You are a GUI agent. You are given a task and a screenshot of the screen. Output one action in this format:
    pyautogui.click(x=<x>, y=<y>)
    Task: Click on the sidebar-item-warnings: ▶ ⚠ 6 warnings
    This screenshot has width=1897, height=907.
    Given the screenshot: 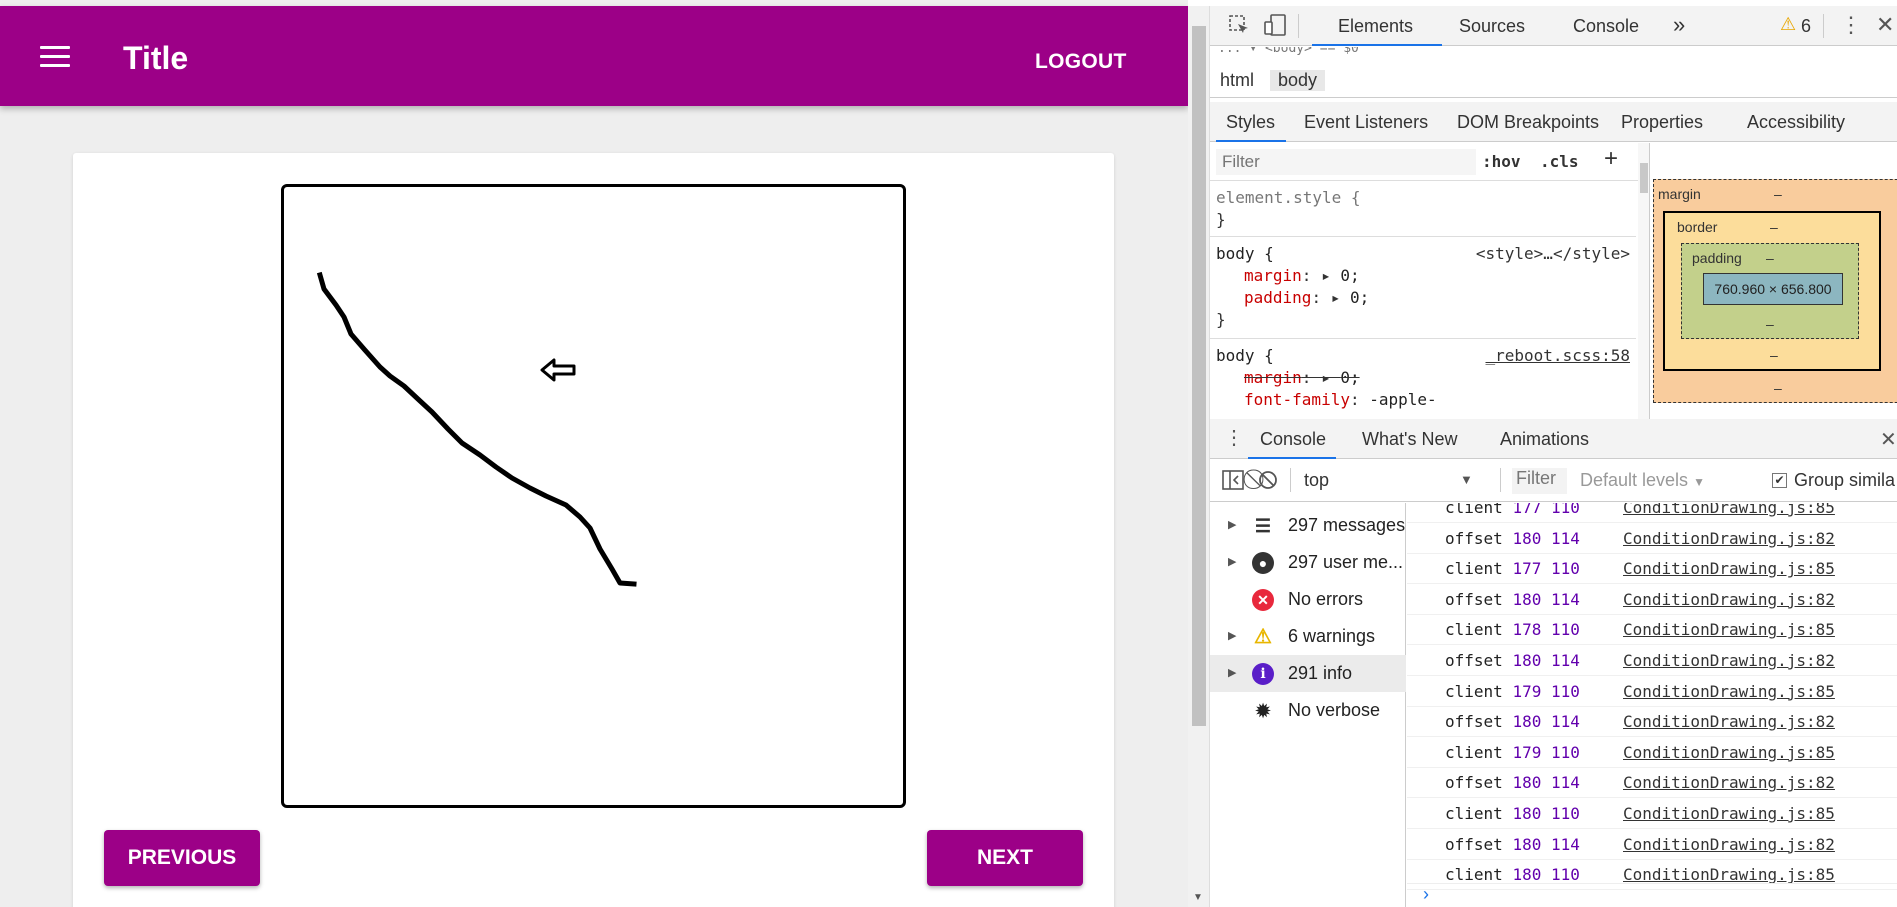 What is the action you would take?
    pyautogui.click(x=1308, y=636)
    